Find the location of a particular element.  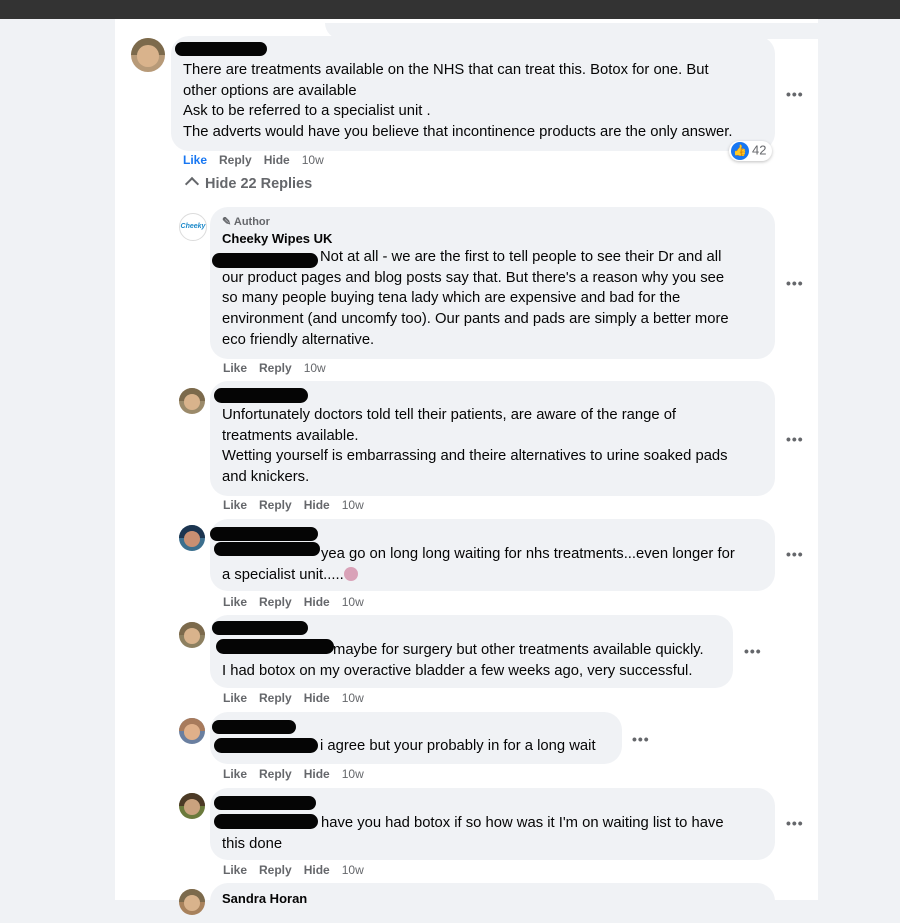

comment-actions: Like Reply 10w is located at coordinates (280, 368).